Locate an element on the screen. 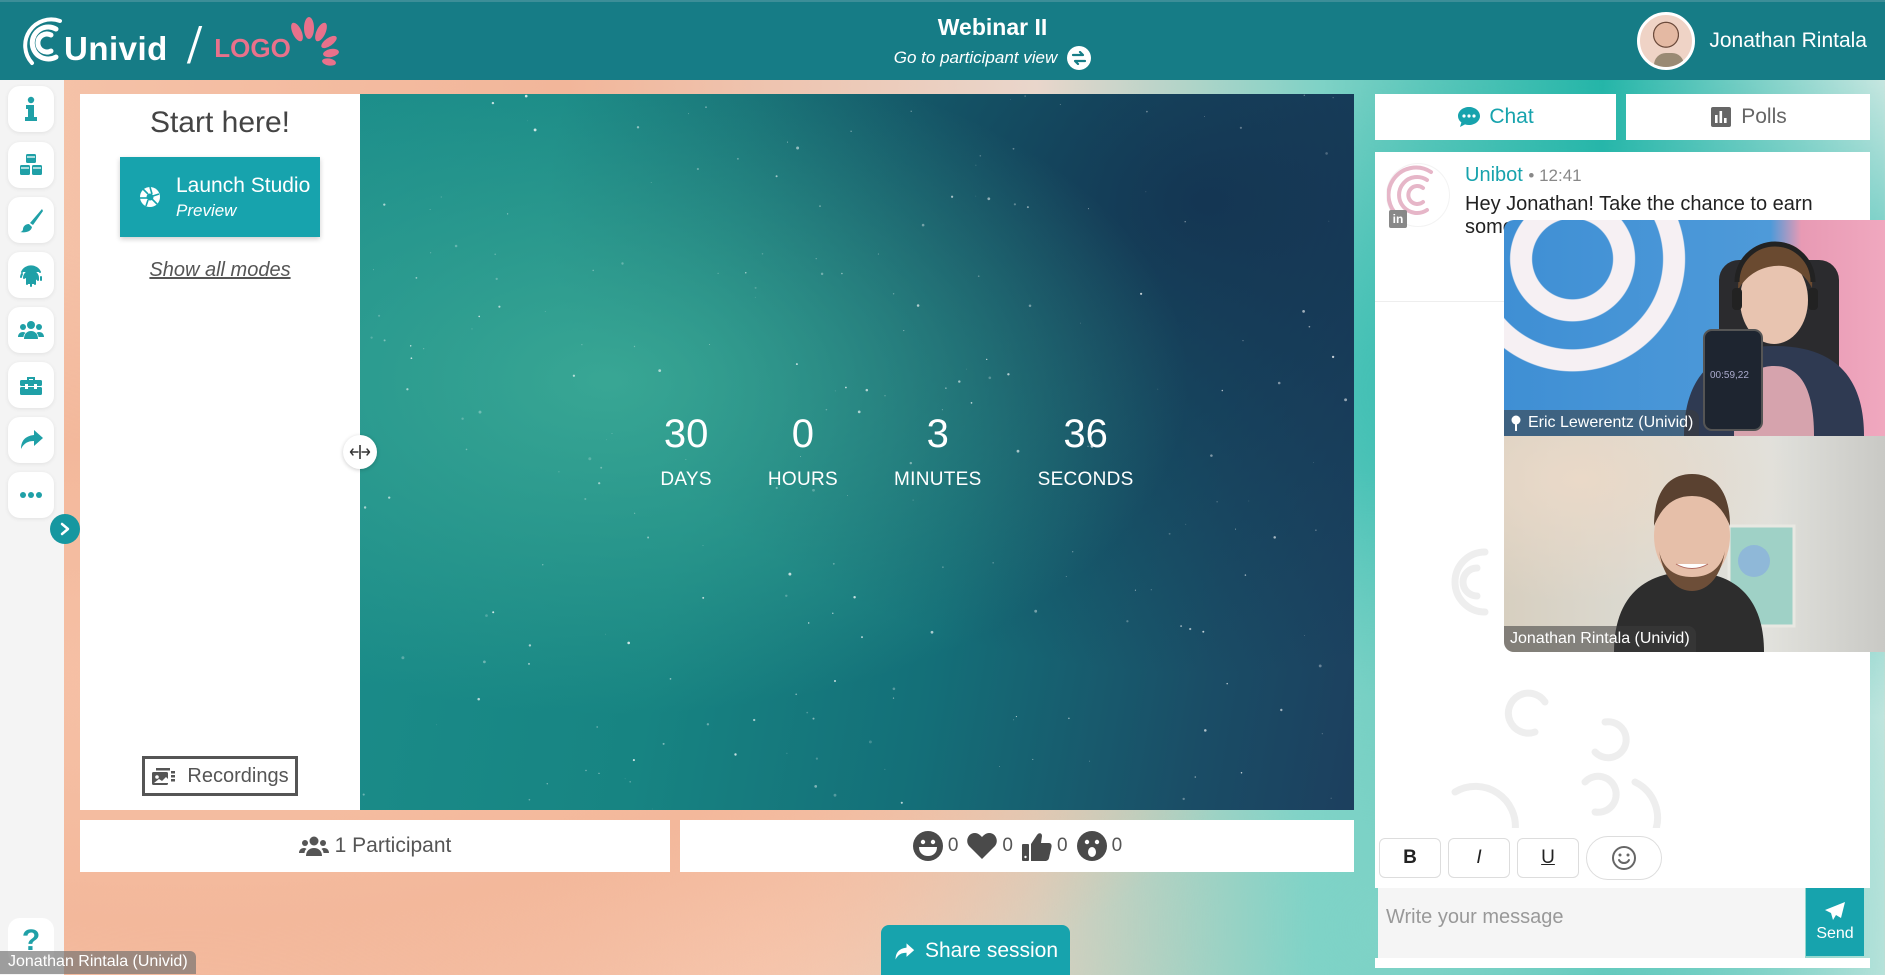  message-author: Unibot is located at coordinates (1494, 175).